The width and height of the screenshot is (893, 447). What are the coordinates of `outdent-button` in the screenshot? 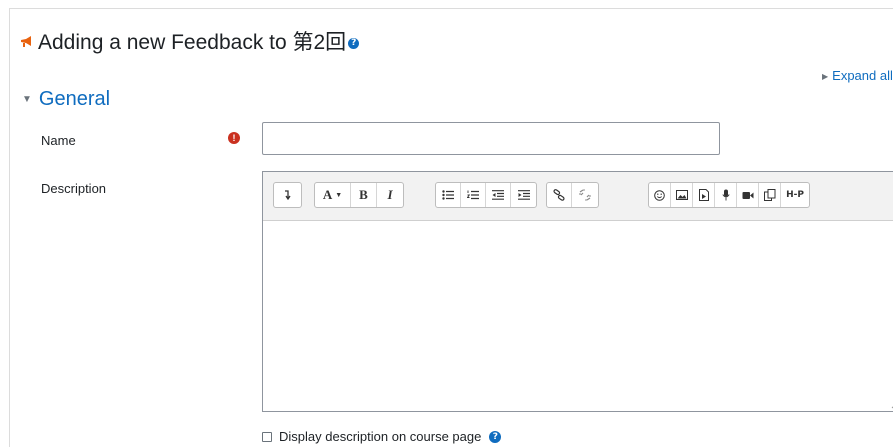 It's located at (498, 195).